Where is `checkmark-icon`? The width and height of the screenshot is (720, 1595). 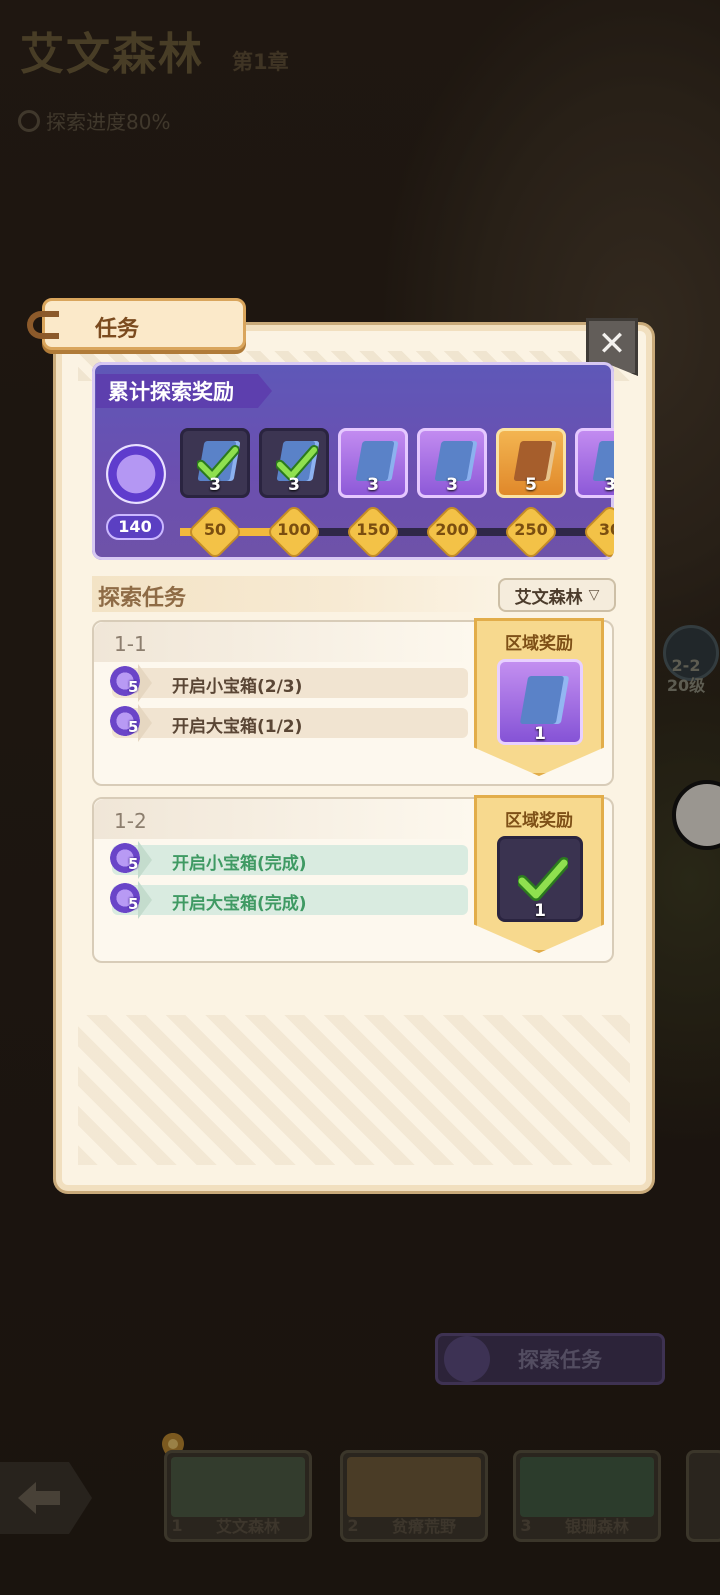 checkmark-icon is located at coordinates (543, 879).